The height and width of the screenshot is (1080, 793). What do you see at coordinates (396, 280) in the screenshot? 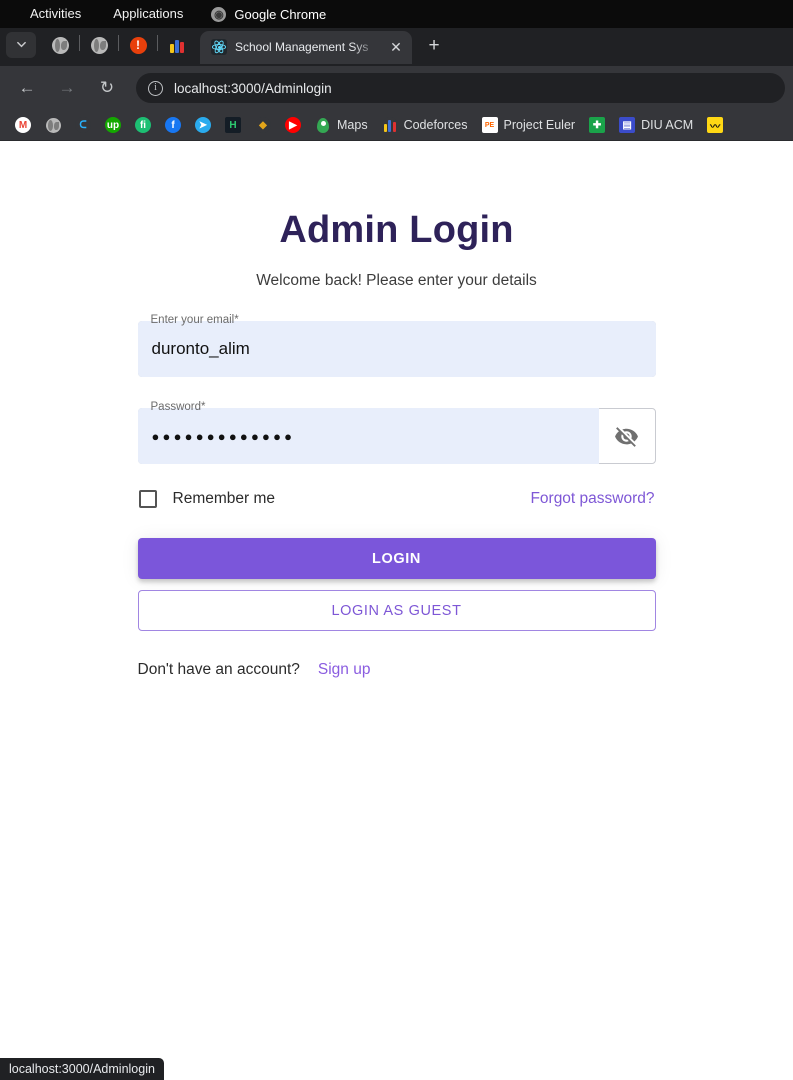
I see `page-subtitle: Welcome back! Please enter your details` at bounding box center [396, 280].